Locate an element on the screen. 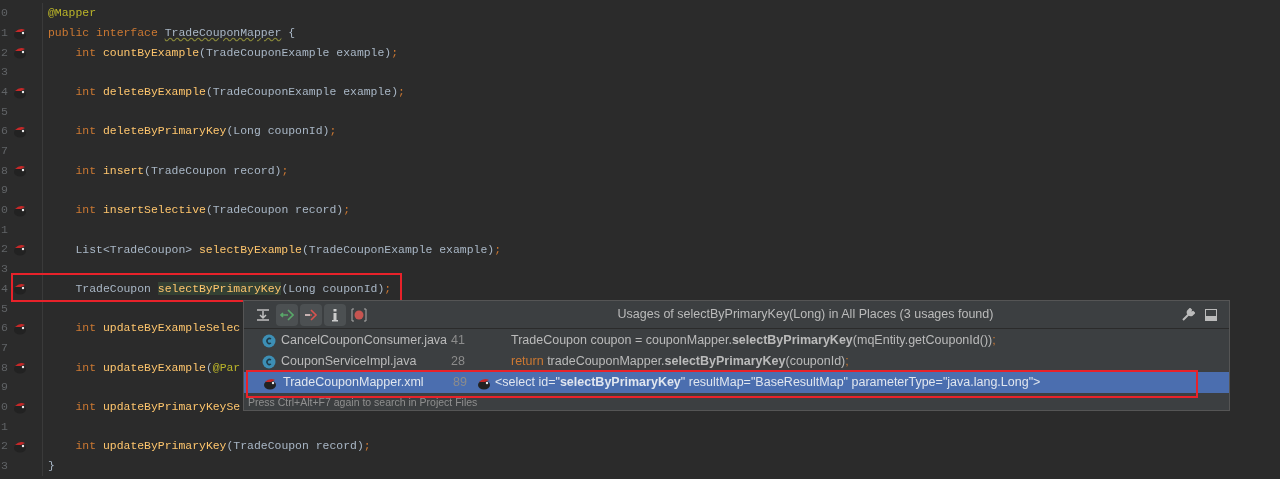 The width and height of the screenshot is (1280, 479). popup-title: Usages of selectByPrimaryKey(Long) in All Places (3 usages found) is located at coordinates (805, 315).